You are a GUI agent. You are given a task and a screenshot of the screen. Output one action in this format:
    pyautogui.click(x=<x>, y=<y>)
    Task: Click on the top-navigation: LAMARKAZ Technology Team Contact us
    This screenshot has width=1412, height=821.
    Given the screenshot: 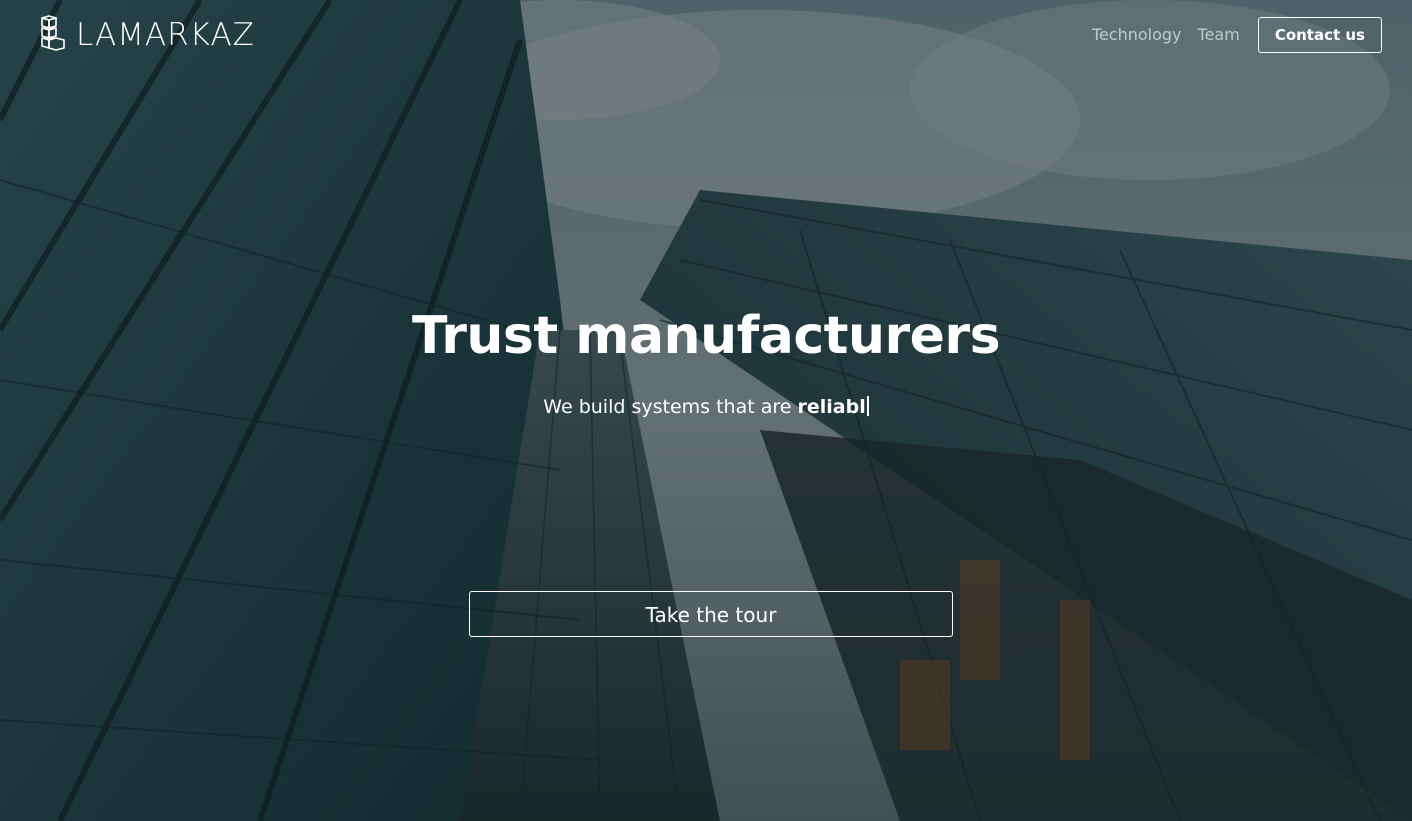 What is the action you would take?
    pyautogui.click(x=706, y=35)
    